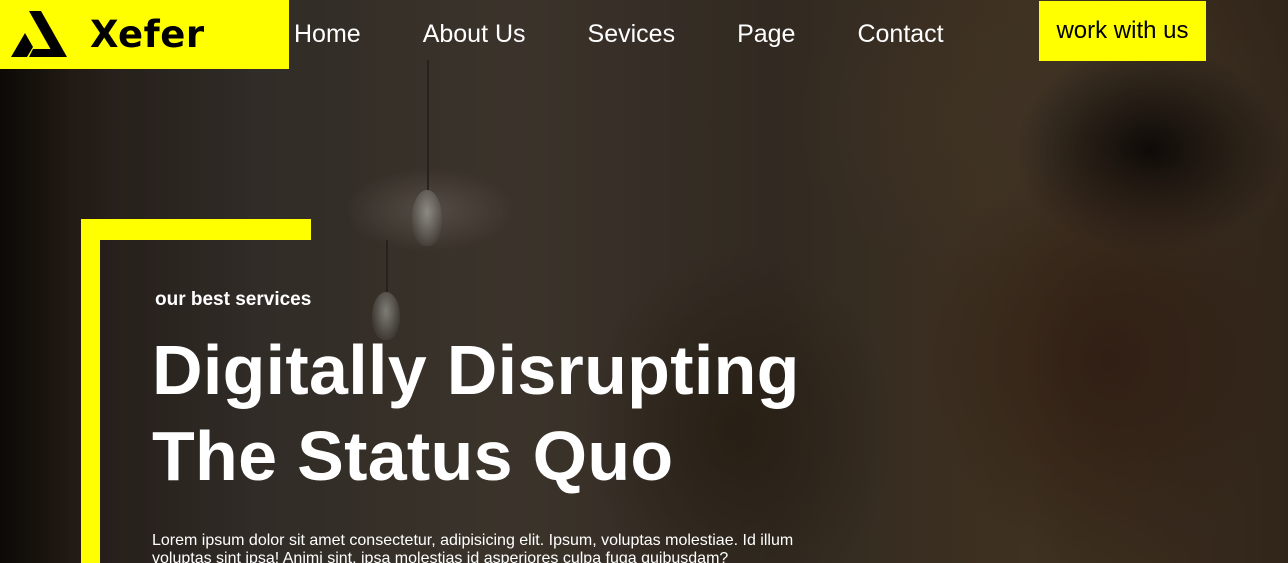  What do you see at coordinates (900, 34) in the screenshot?
I see `nav-contact: Contact` at bounding box center [900, 34].